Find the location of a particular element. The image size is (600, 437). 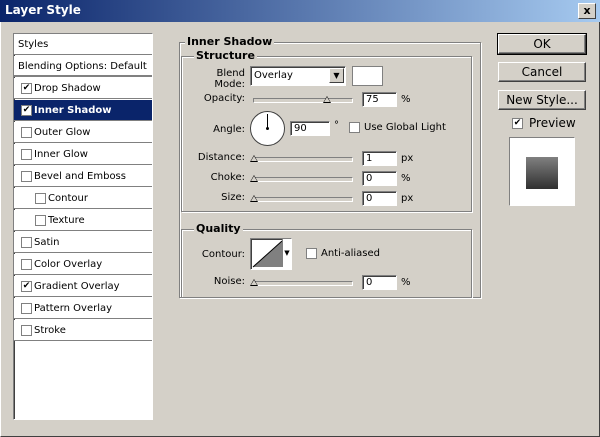

panel-title: Inner Shadow is located at coordinates (230, 41).